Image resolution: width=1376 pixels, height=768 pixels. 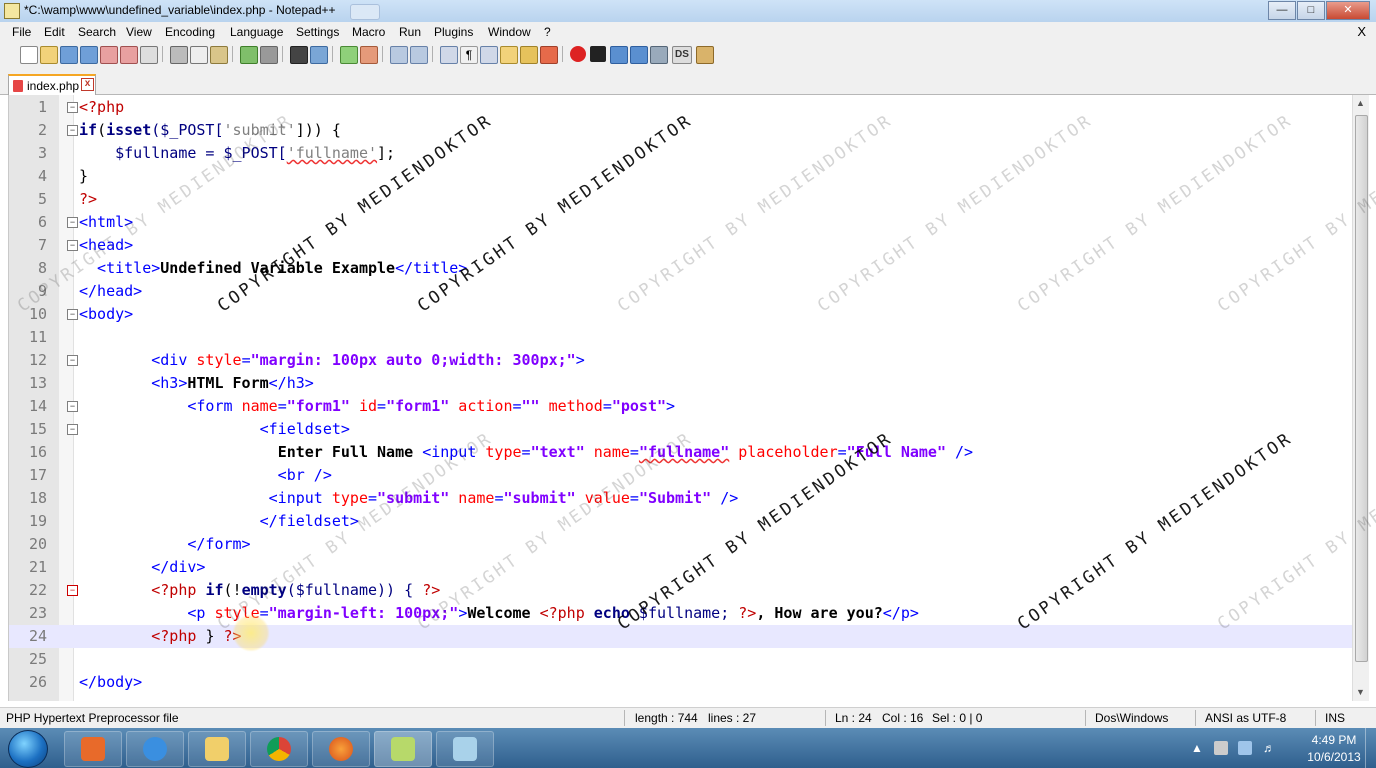 I want to click on paste-icon, so click(x=219, y=55).